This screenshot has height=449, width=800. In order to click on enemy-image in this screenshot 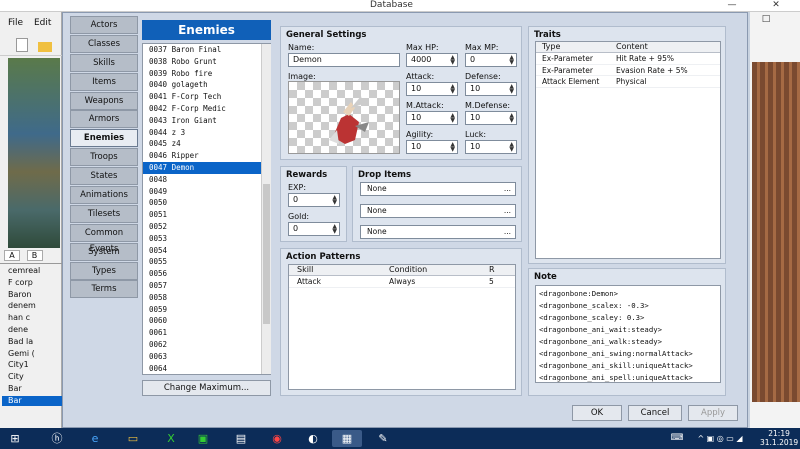, I will do `click(344, 117)`.